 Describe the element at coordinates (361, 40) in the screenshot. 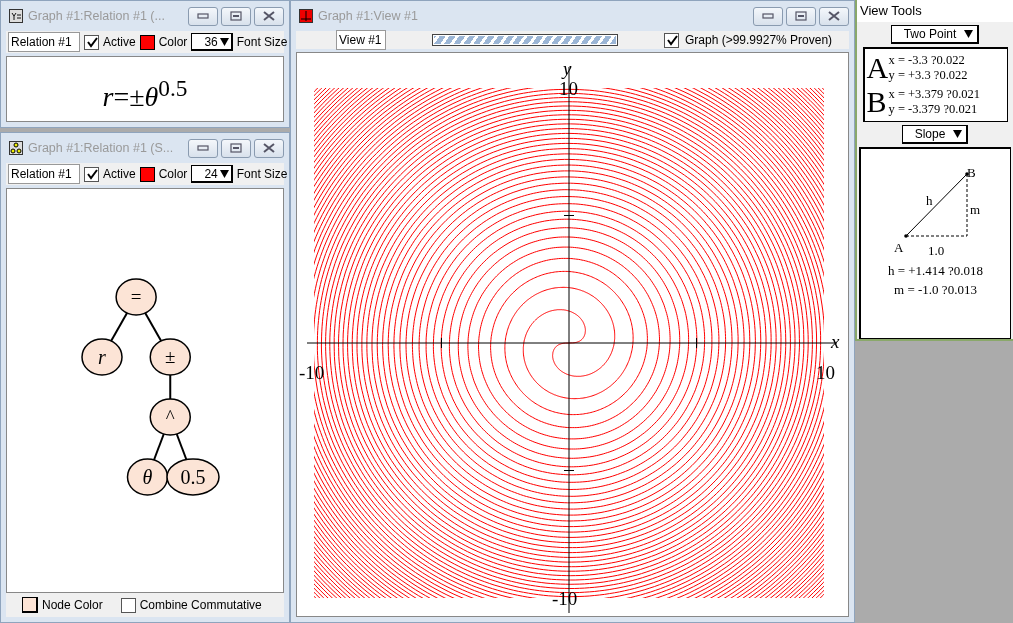

I see `view-name-field: View #1` at that location.